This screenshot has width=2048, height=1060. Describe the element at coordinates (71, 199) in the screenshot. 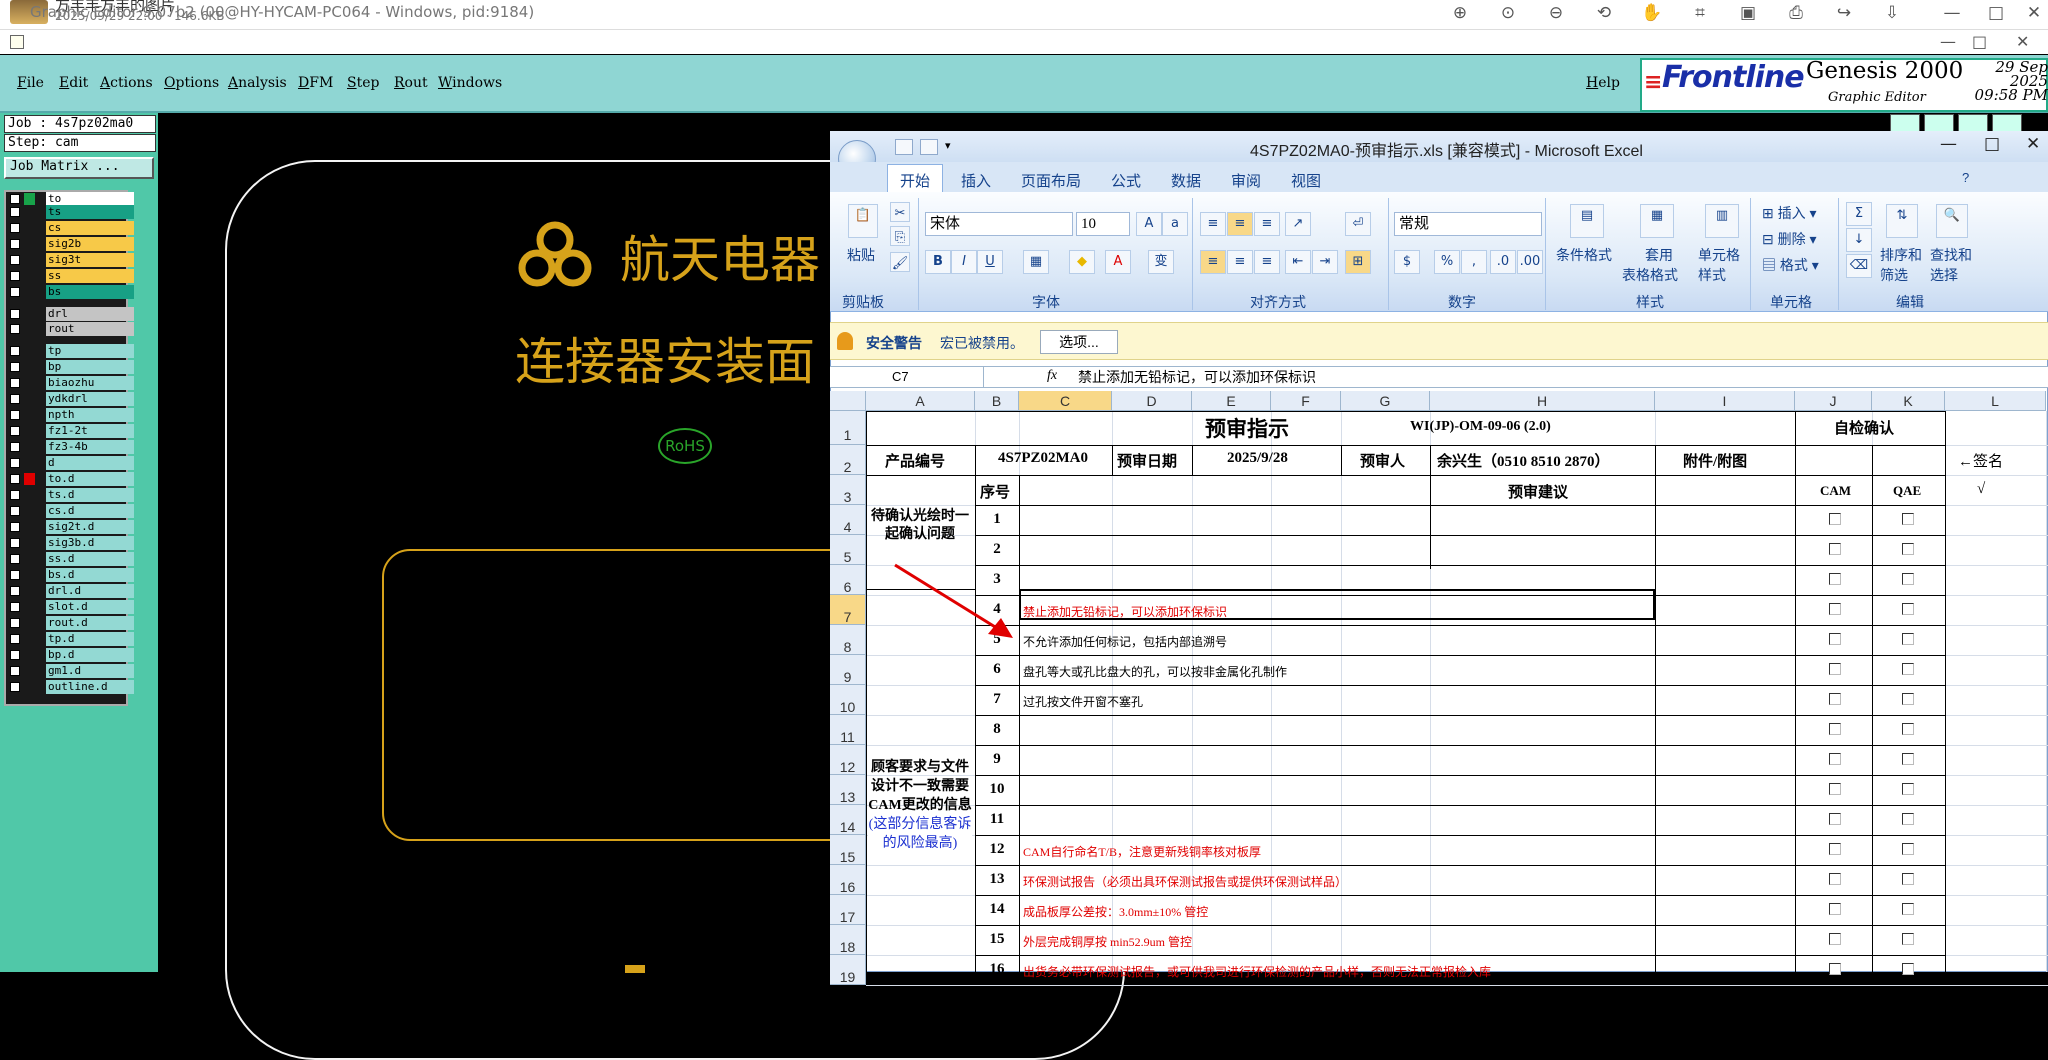

I see `layer-row: to` at that location.